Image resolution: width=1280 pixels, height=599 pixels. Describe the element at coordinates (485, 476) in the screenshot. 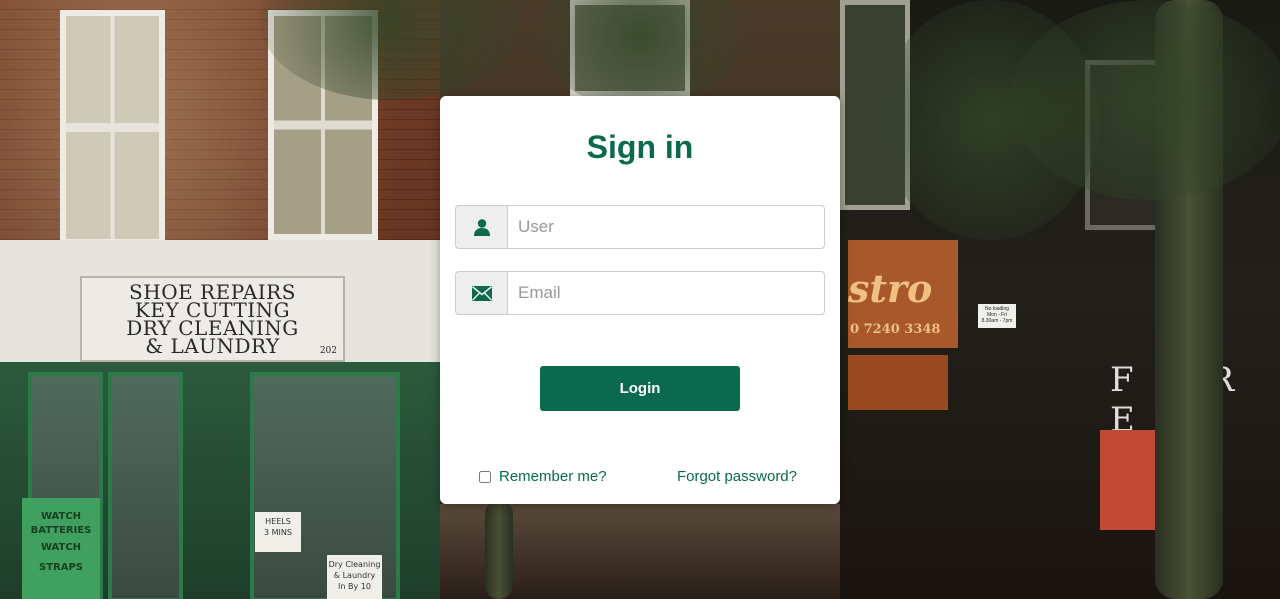

I see `remember-me-checkbox` at that location.